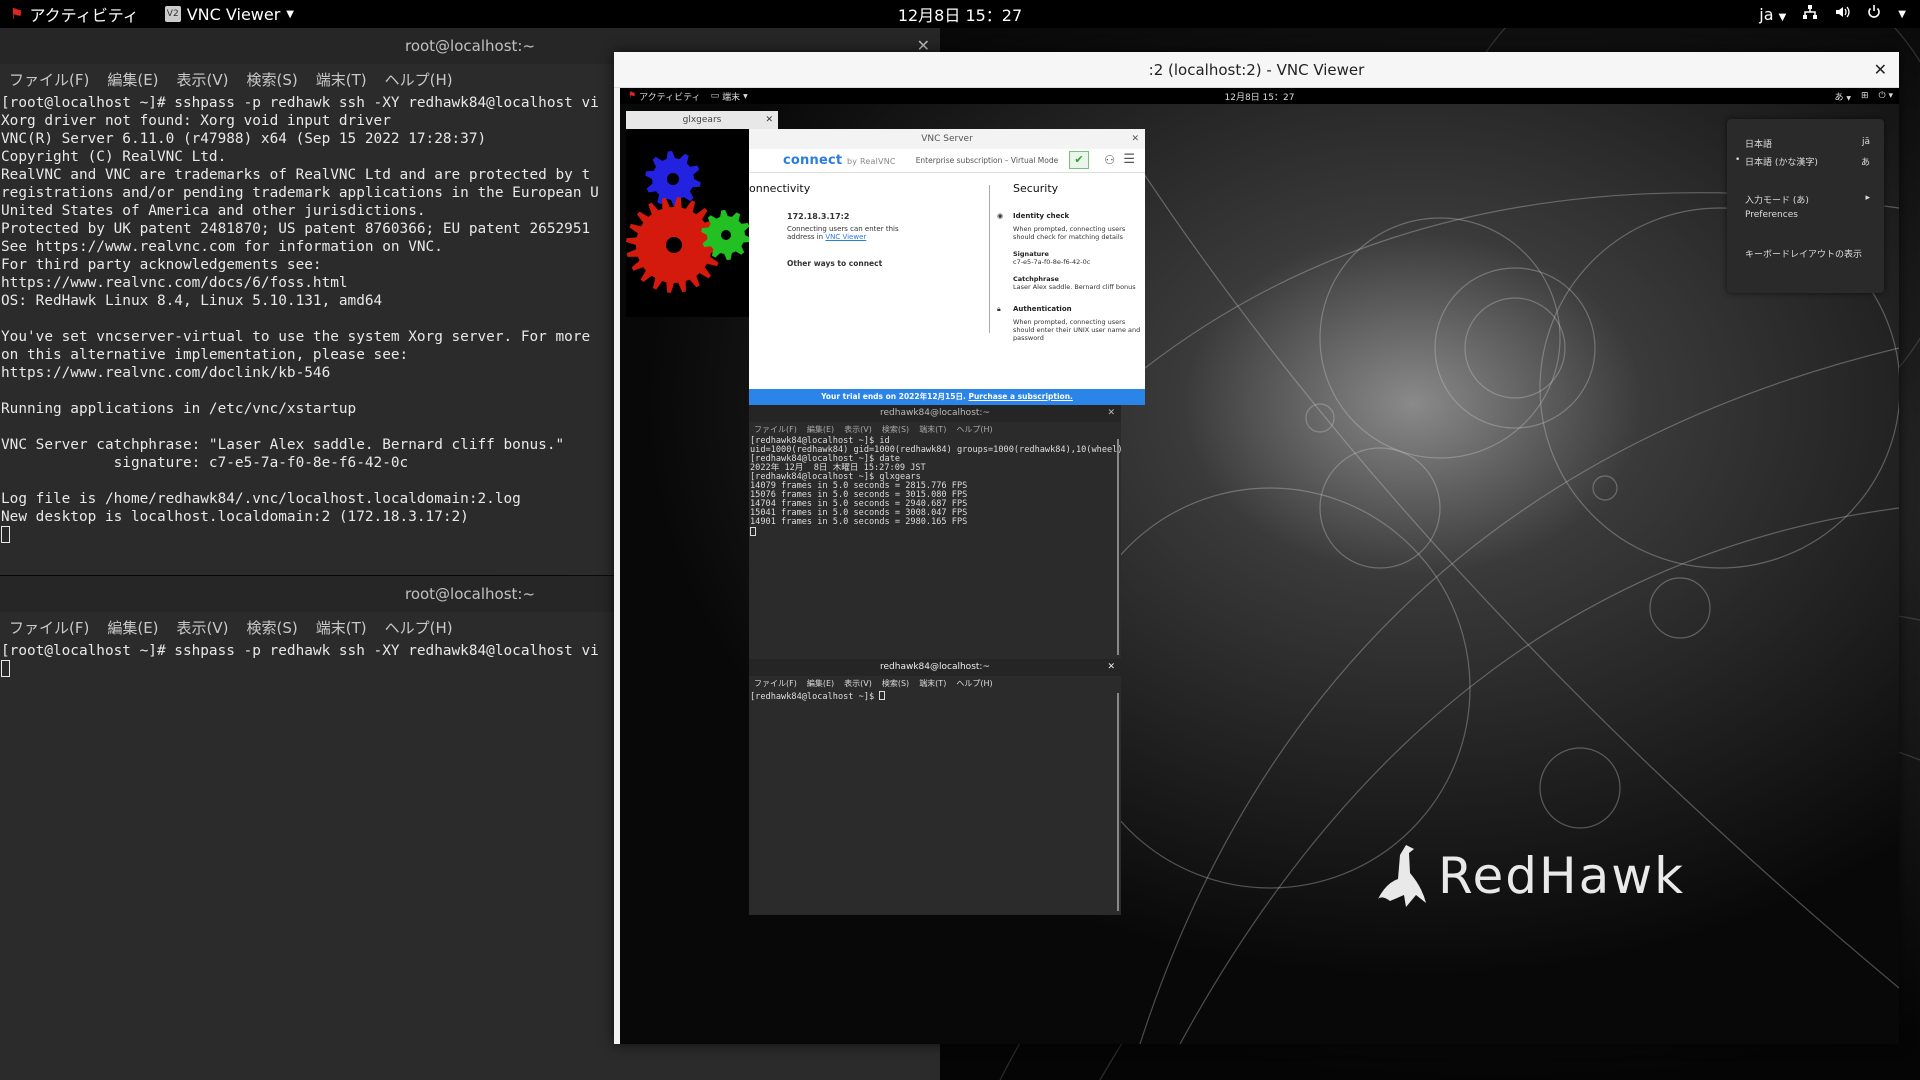 Image resolution: width=1920 pixels, height=1080 pixels. I want to click on volume-icon, so click(1842, 14).